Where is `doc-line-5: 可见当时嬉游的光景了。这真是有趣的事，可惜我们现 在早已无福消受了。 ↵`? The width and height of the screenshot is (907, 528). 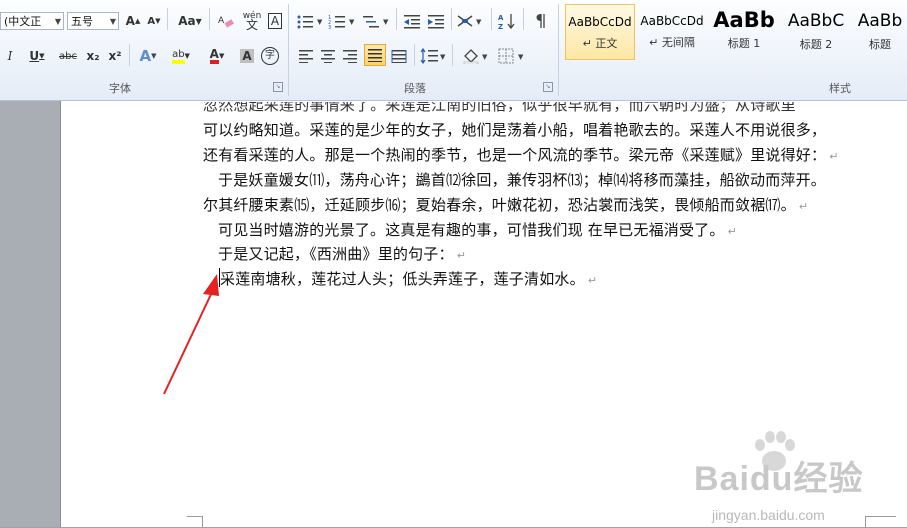 doc-line-5: 可见当时嬉游的光景了。这真是有趣的事，可惜我们现 在早已无福消受了。 ↵ is located at coordinates (477, 229).